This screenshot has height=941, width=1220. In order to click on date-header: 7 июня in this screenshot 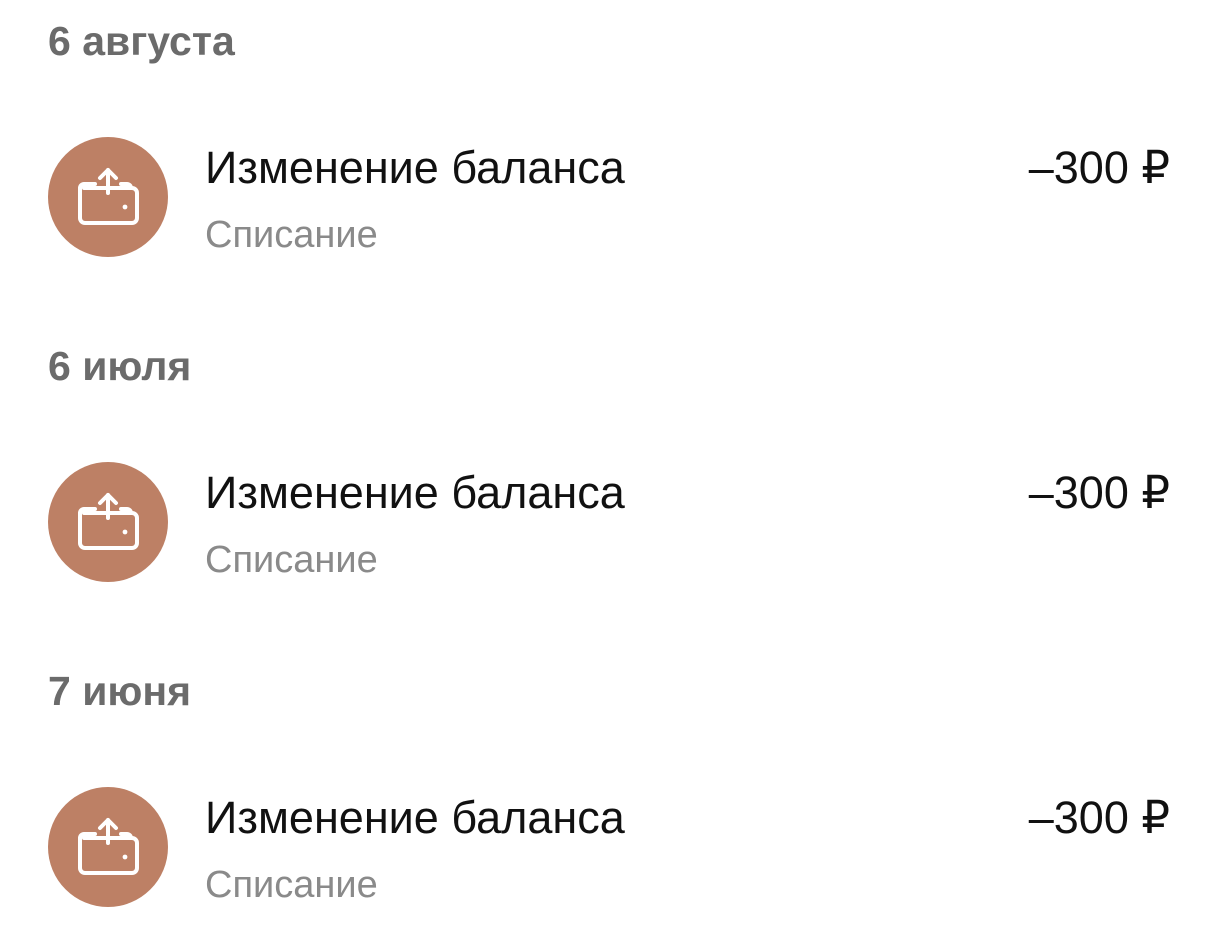, I will do `click(120, 691)`.